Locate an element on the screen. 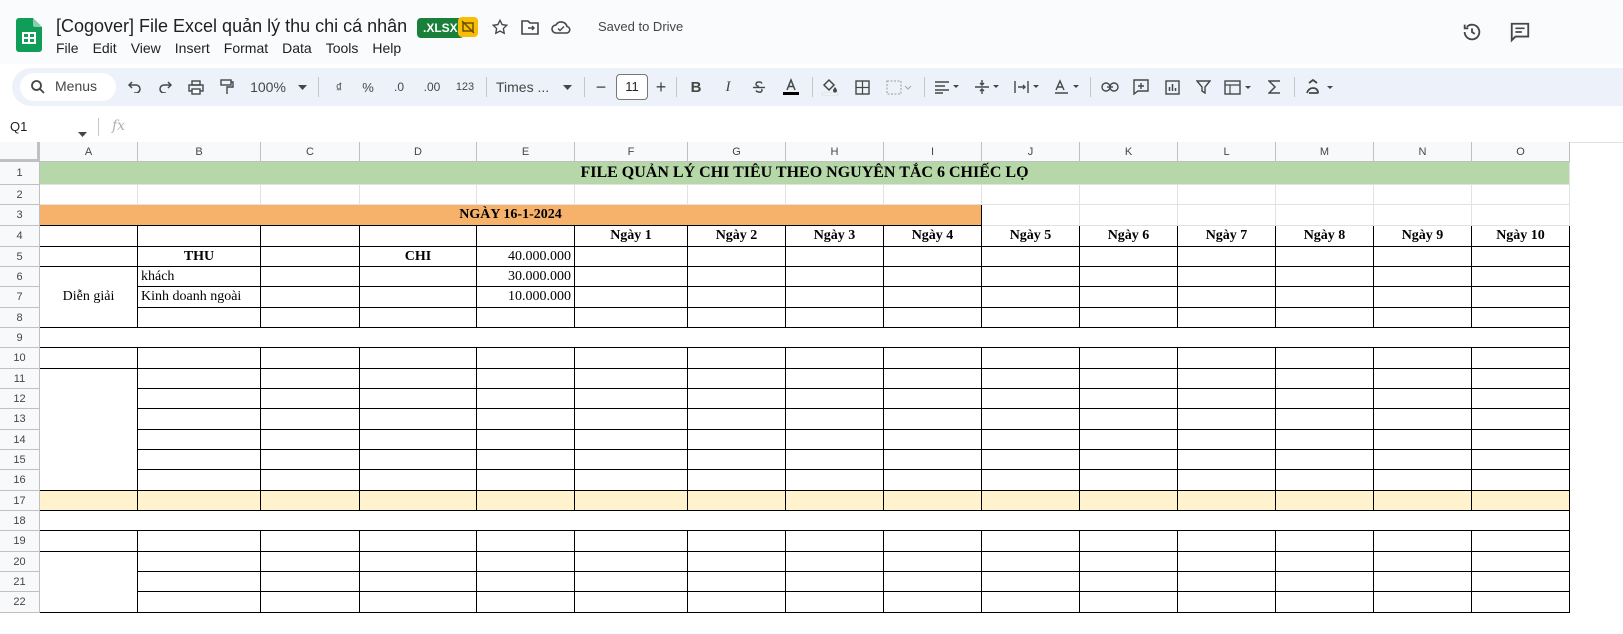 The height and width of the screenshot is (634, 1623). text-color-icon is located at coordinates (791, 87).